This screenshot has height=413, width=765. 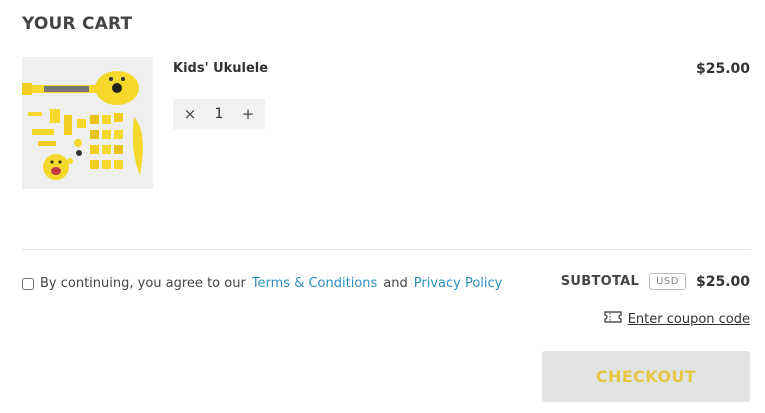 I want to click on enter-coupon-link: Enter coupon code, so click(x=689, y=319).